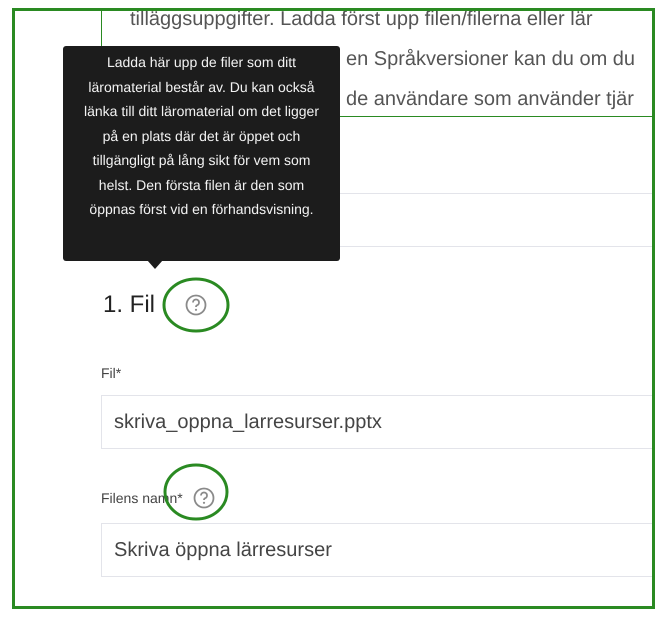 Image resolution: width=656 pixels, height=620 pixels. What do you see at coordinates (111, 373) in the screenshot?
I see `field-label: Fil*` at bounding box center [111, 373].